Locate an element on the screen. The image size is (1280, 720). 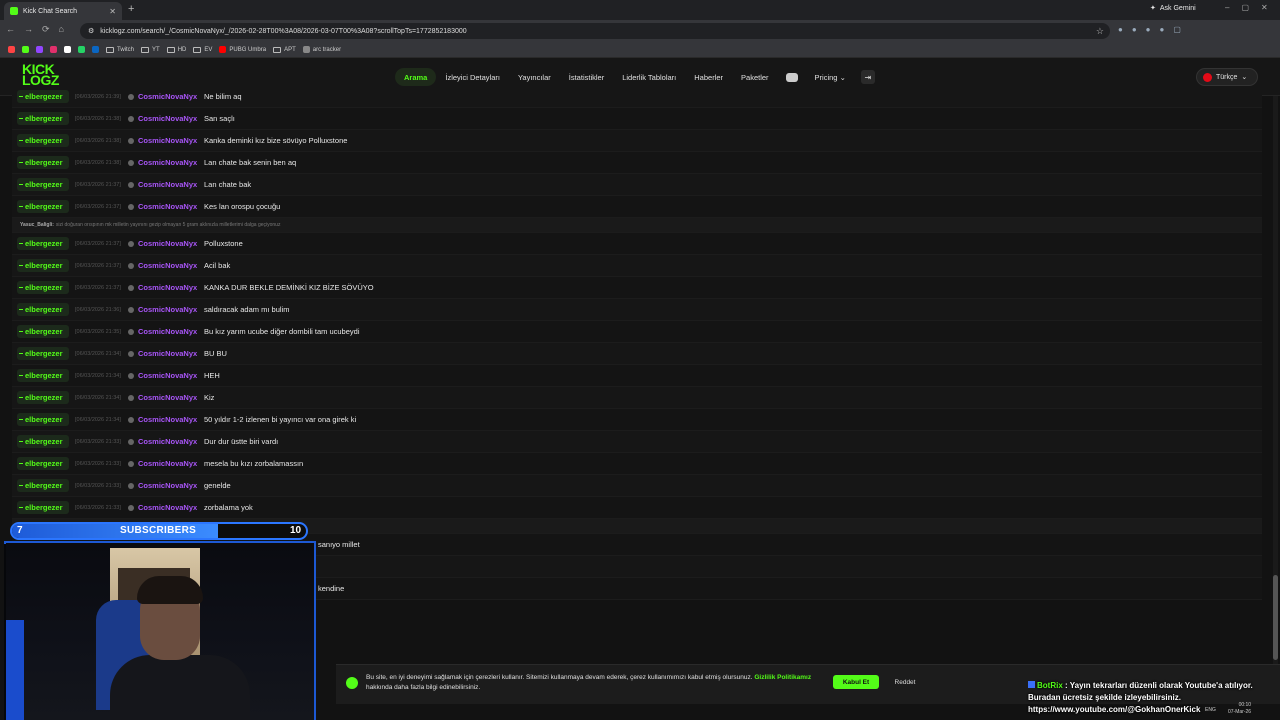
language-selector: Türkçe ⌄ is located at coordinates (1227, 77).